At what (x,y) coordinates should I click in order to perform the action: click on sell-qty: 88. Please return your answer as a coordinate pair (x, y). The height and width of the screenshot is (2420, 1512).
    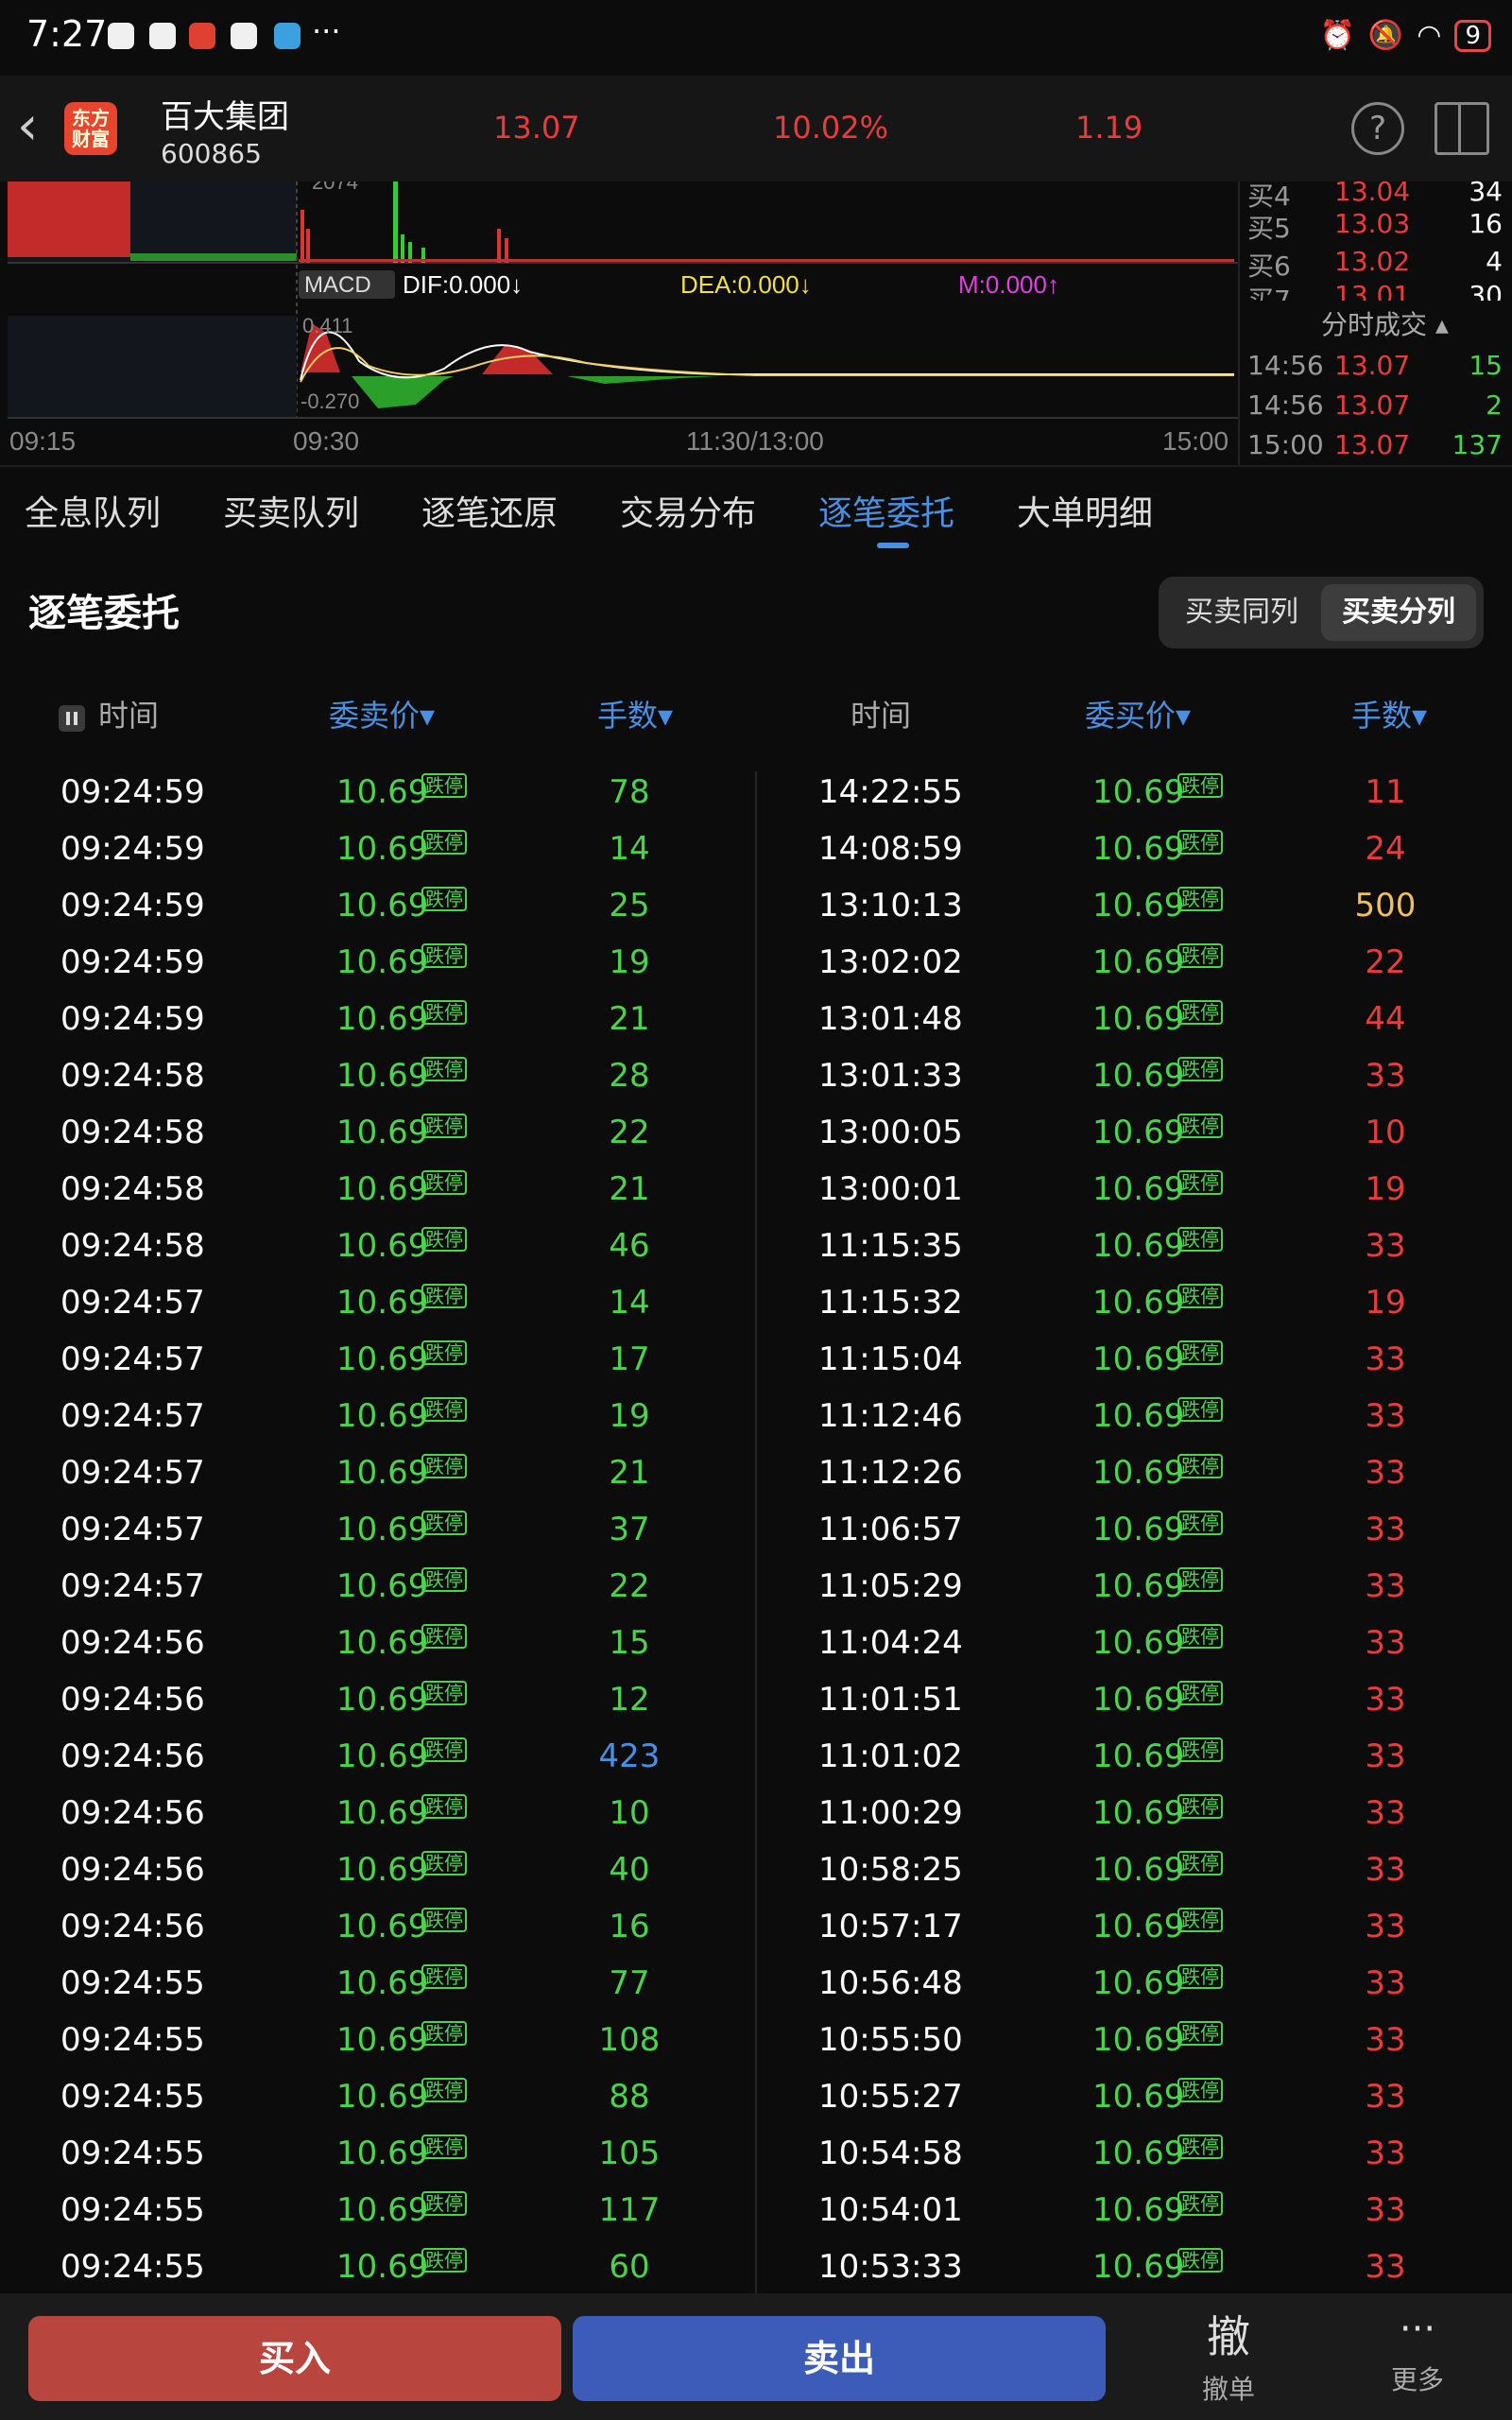
    Looking at the image, I should click on (629, 2097).